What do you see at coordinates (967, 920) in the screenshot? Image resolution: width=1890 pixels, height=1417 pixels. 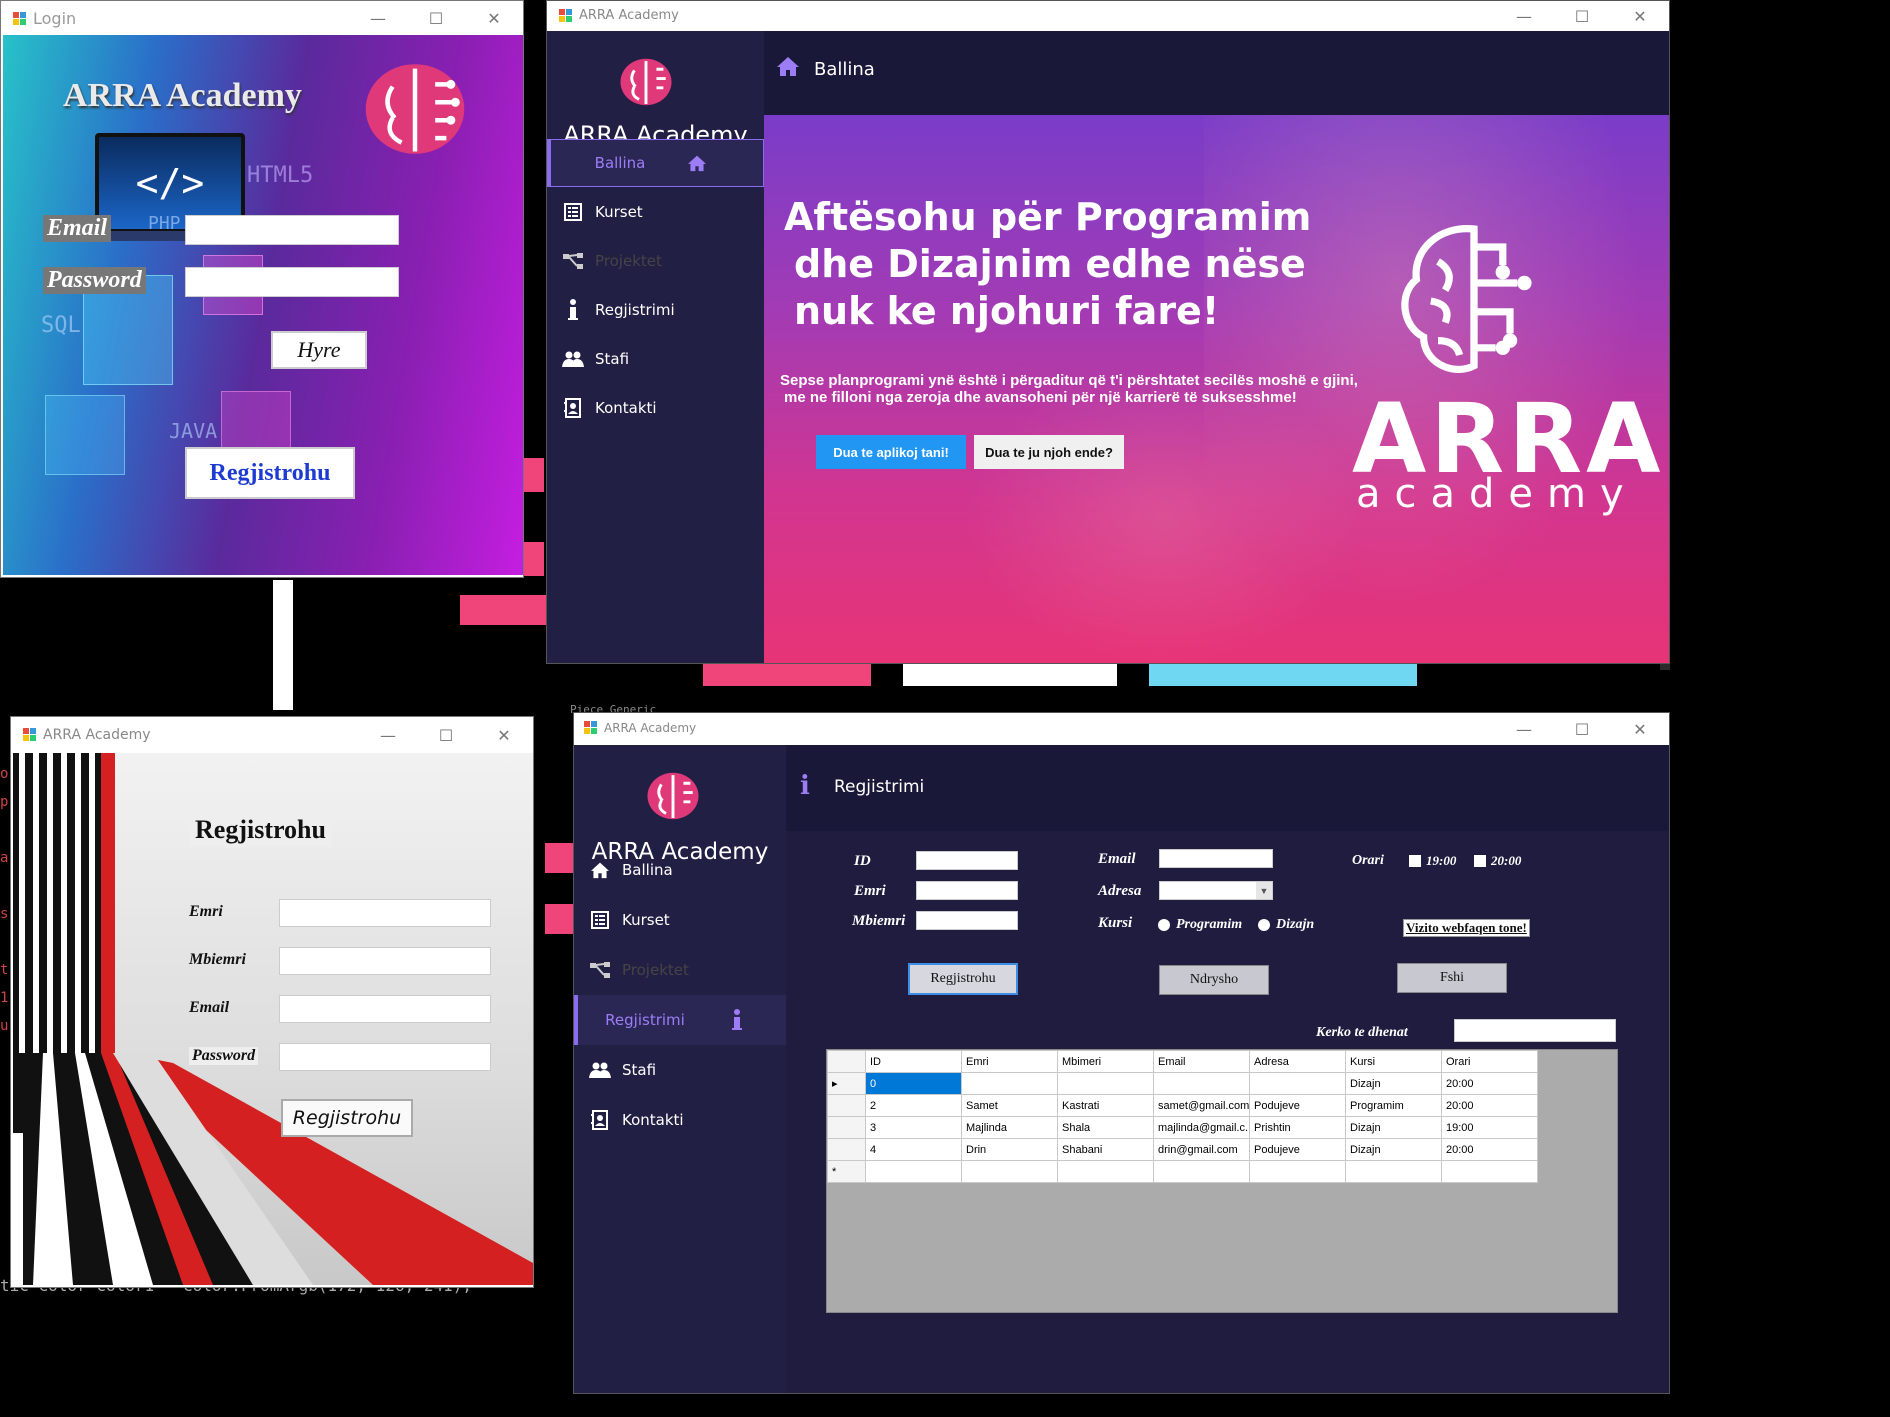 I see `enroll-mbiemri-field` at bounding box center [967, 920].